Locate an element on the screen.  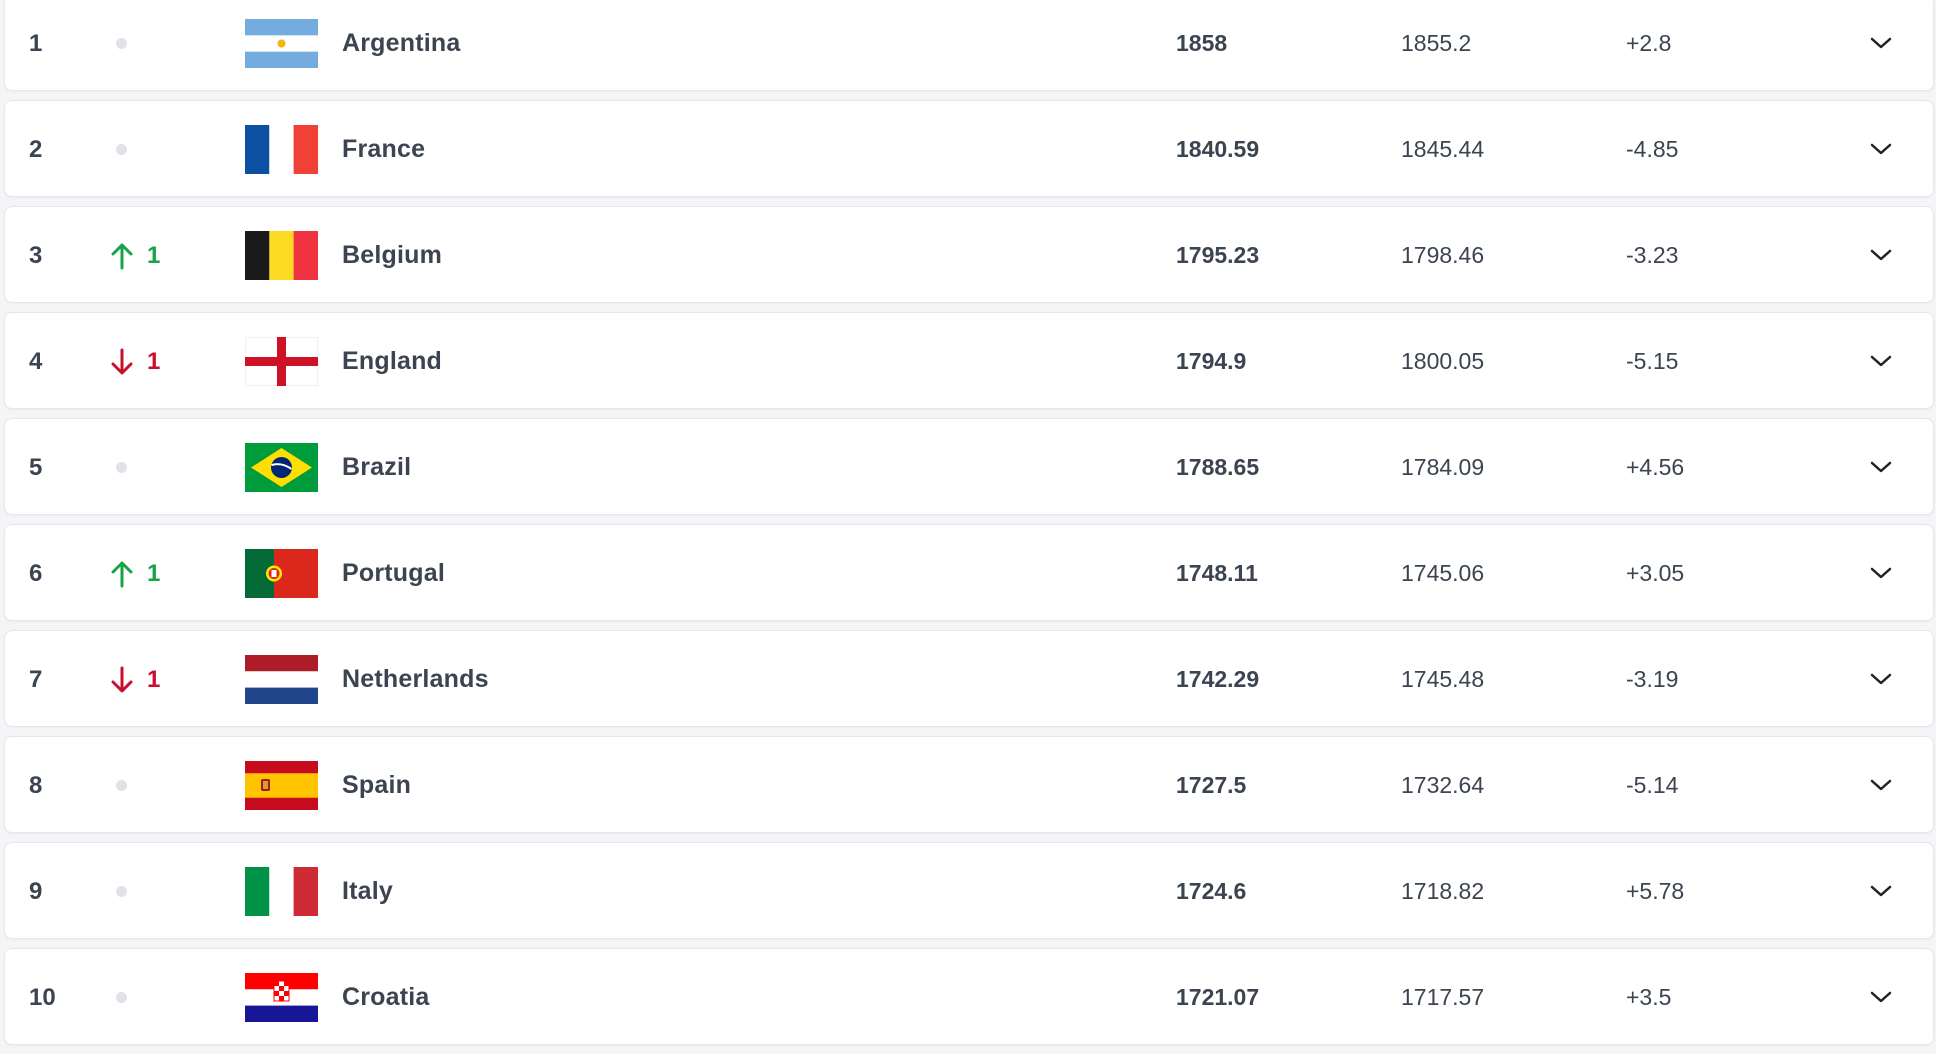
points-change: +4.56 is located at coordinates (1655, 467).